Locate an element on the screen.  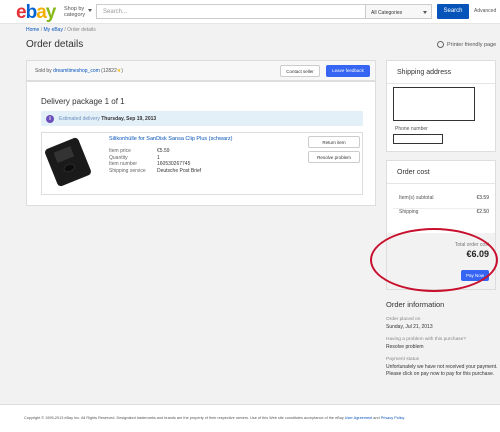
device-button is located at coordinates (69, 167).